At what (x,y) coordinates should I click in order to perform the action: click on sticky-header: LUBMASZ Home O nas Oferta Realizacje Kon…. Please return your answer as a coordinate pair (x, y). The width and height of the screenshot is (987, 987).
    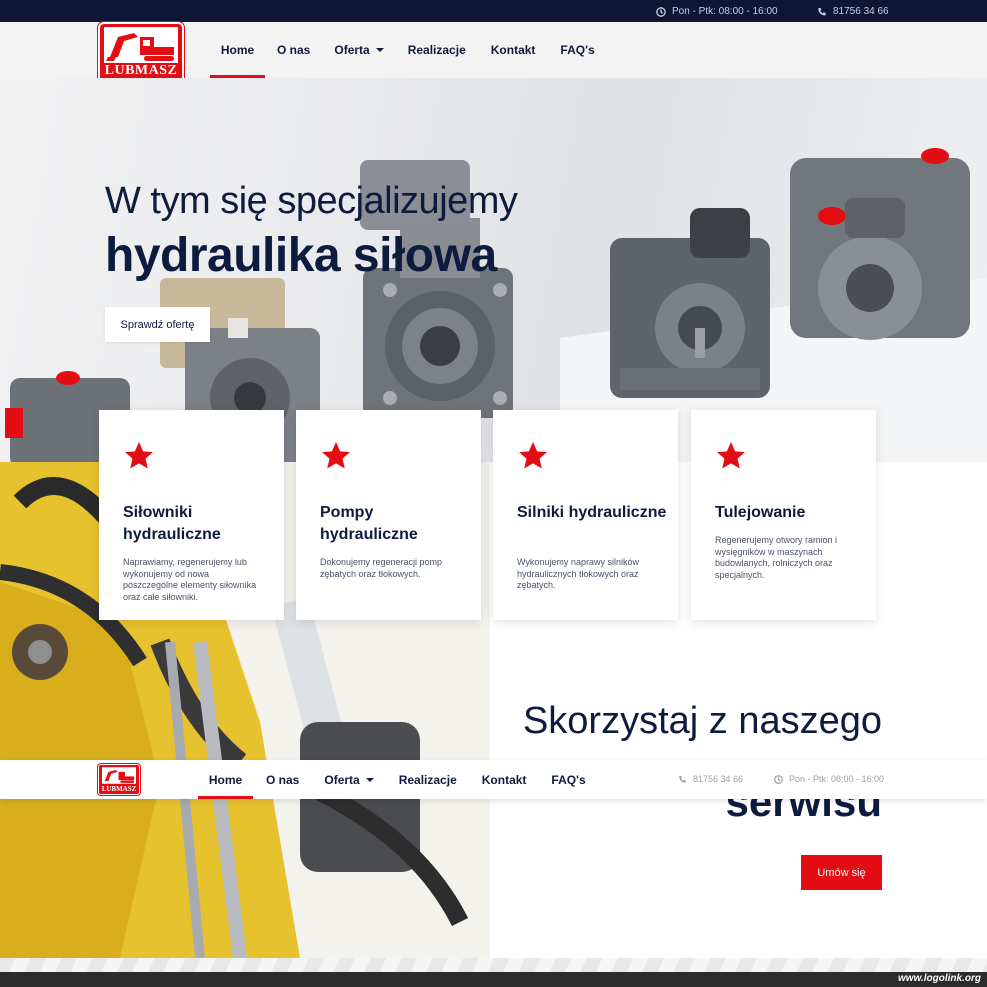
    Looking at the image, I should click on (493, 779).